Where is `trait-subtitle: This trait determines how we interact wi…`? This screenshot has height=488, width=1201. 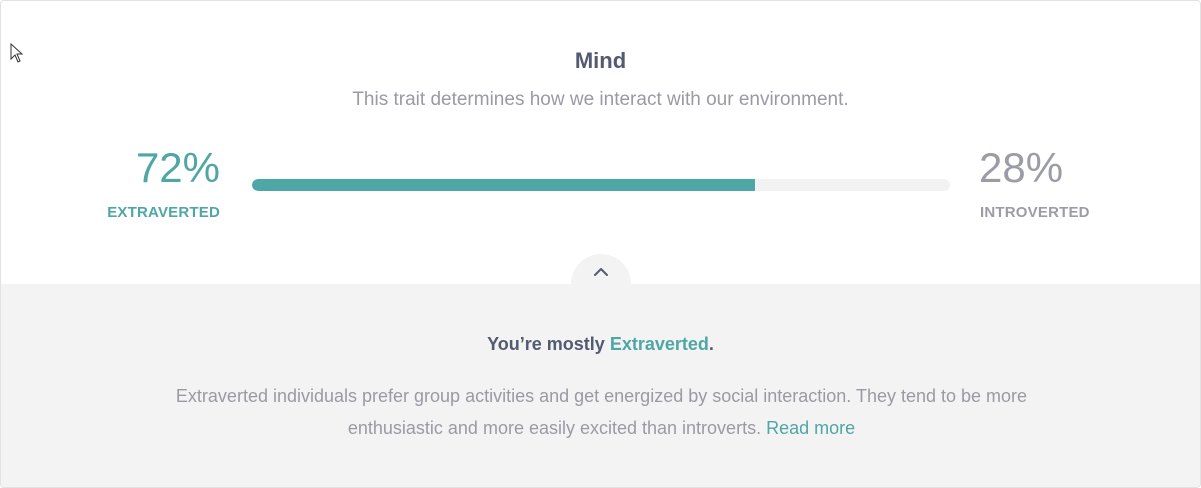 trait-subtitle: This trait determines how we interact wi… is located at coordinates (600, 99).